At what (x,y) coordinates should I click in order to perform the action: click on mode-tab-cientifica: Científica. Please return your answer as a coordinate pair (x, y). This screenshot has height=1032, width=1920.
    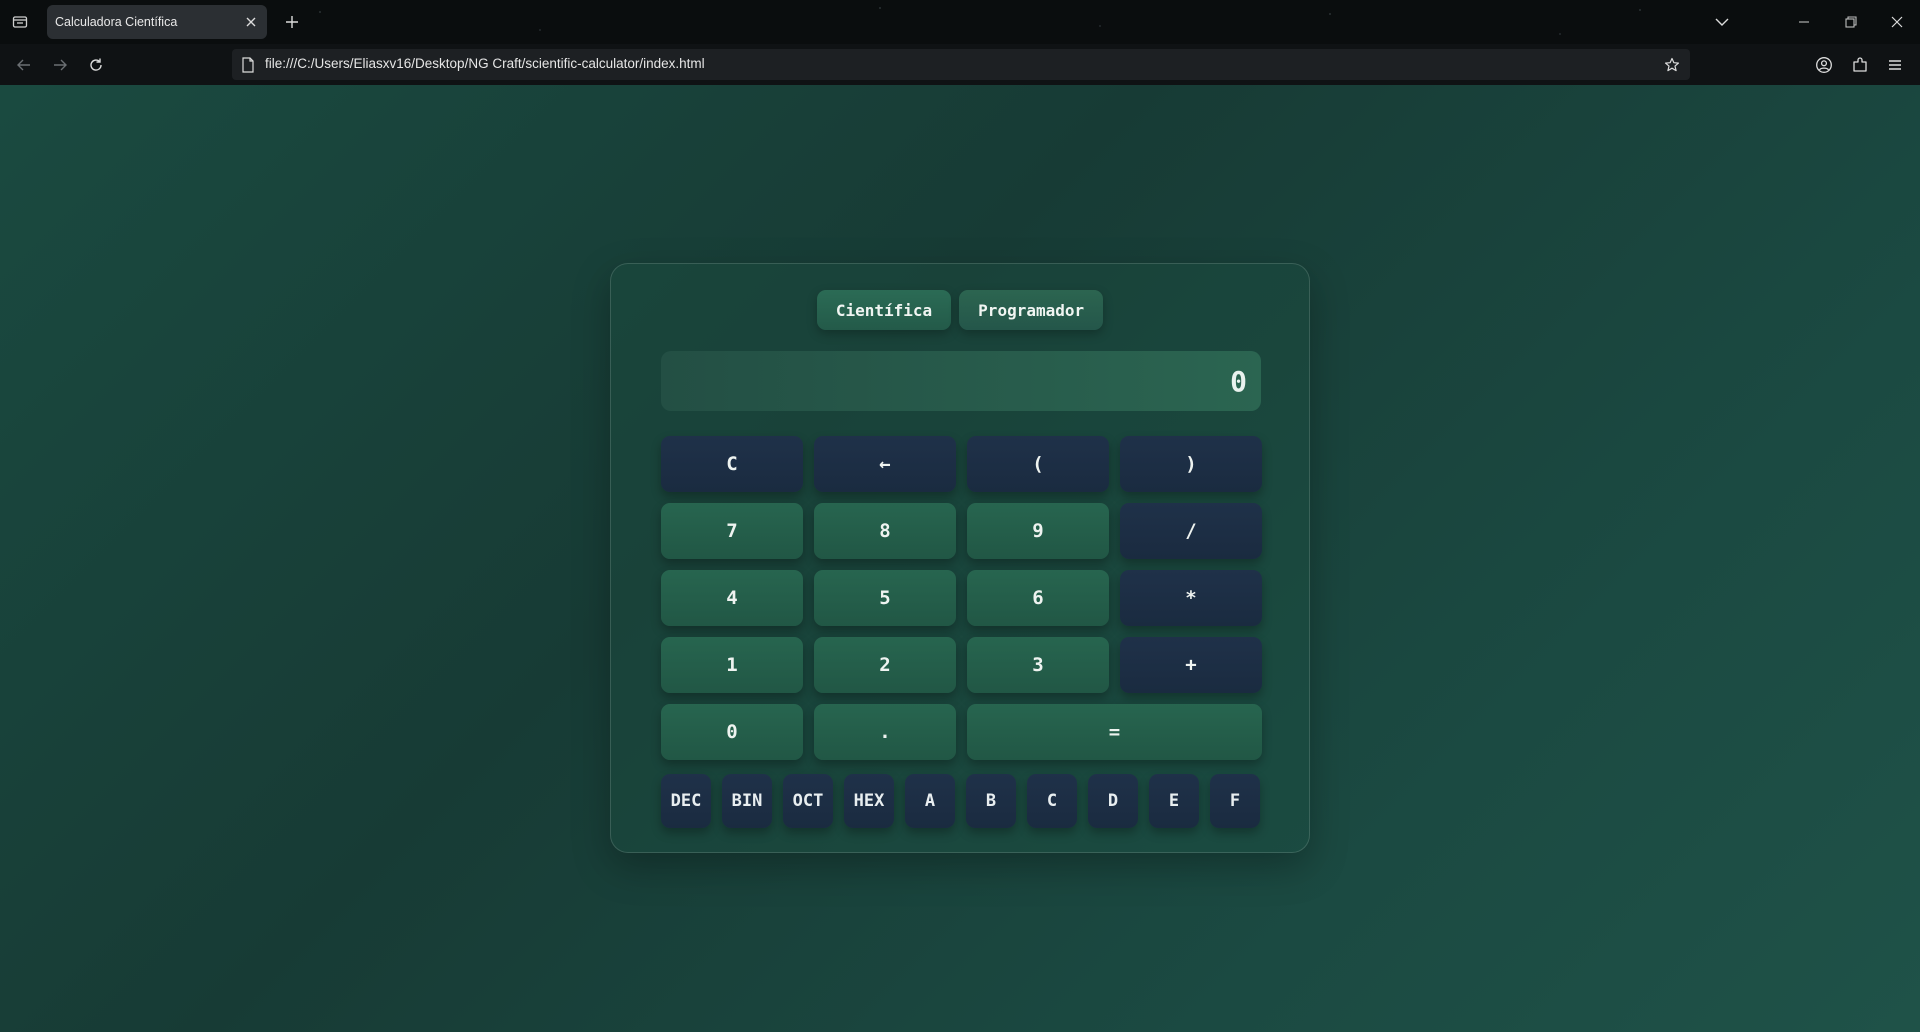
    Looking at the image, I should click on (884, 310).